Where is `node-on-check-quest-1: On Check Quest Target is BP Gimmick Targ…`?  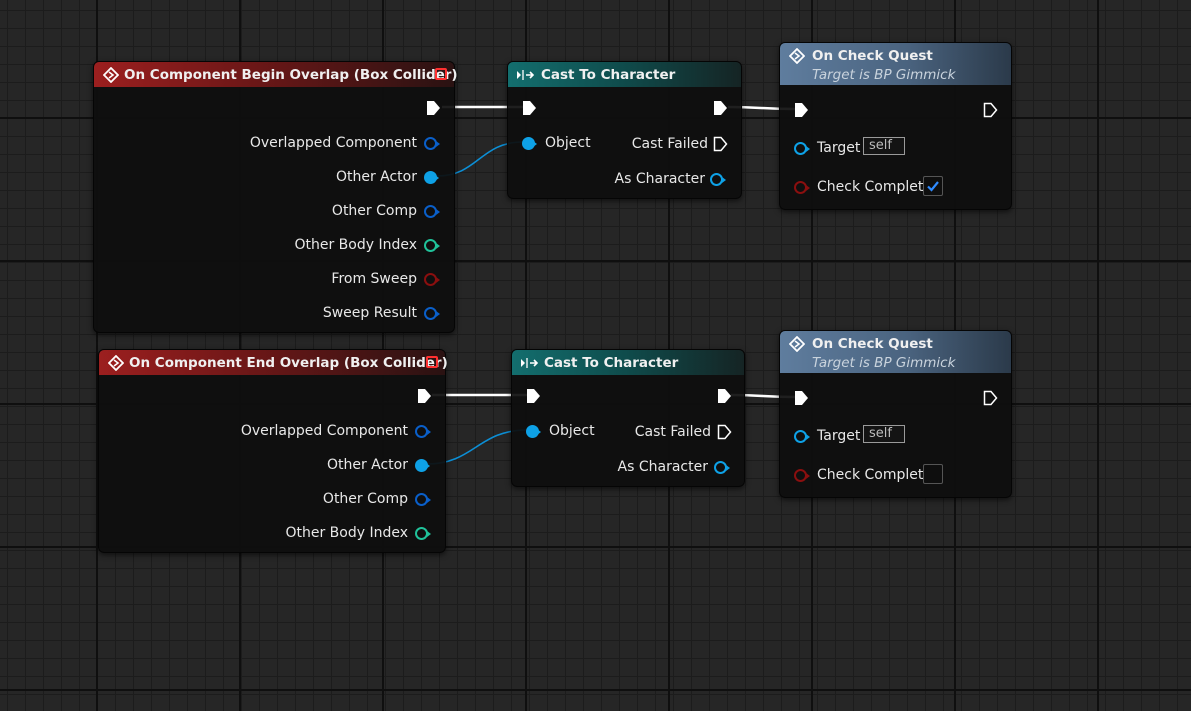 node-on-check-quest-1: On Check Quest Target is BP Gimmick Targ… is located at coordinates (895, 126).